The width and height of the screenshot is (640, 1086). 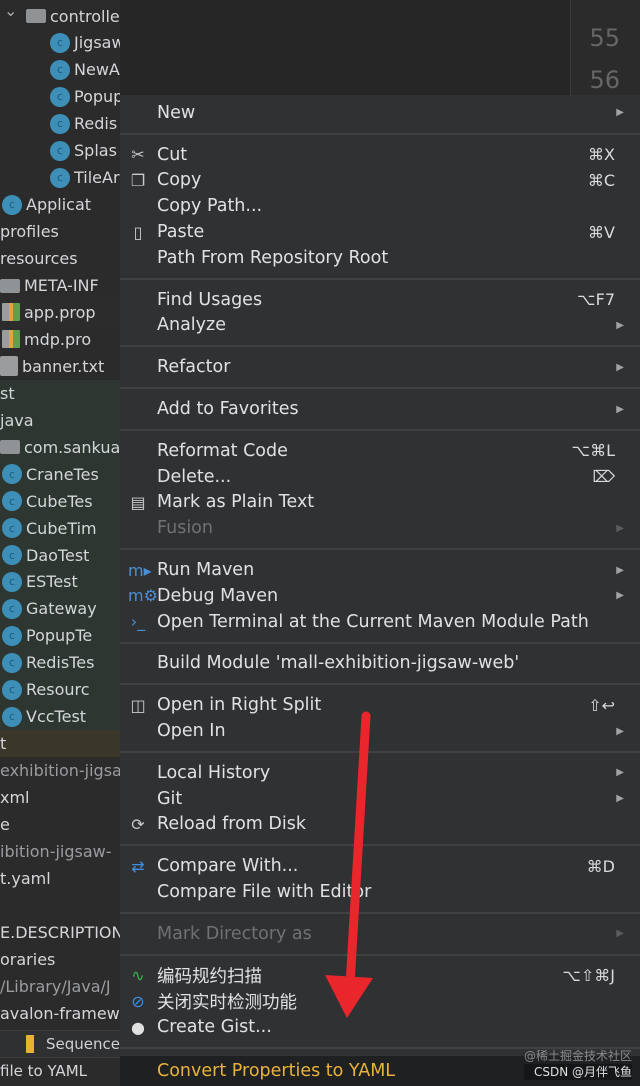 I want to click on menu-item-label: Cut, so click(x=172, y=154).